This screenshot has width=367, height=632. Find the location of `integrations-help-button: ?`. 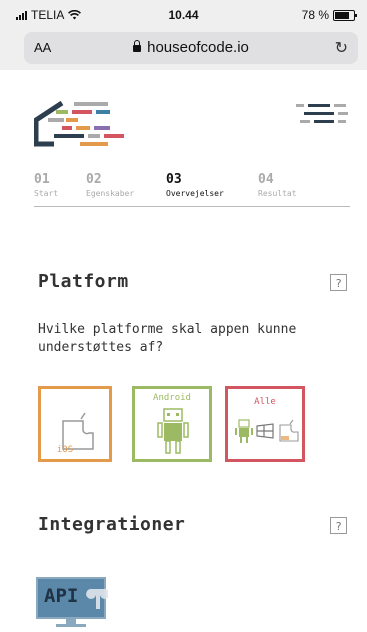

integrations-help-button: ? is located at coordinates (338, 525).